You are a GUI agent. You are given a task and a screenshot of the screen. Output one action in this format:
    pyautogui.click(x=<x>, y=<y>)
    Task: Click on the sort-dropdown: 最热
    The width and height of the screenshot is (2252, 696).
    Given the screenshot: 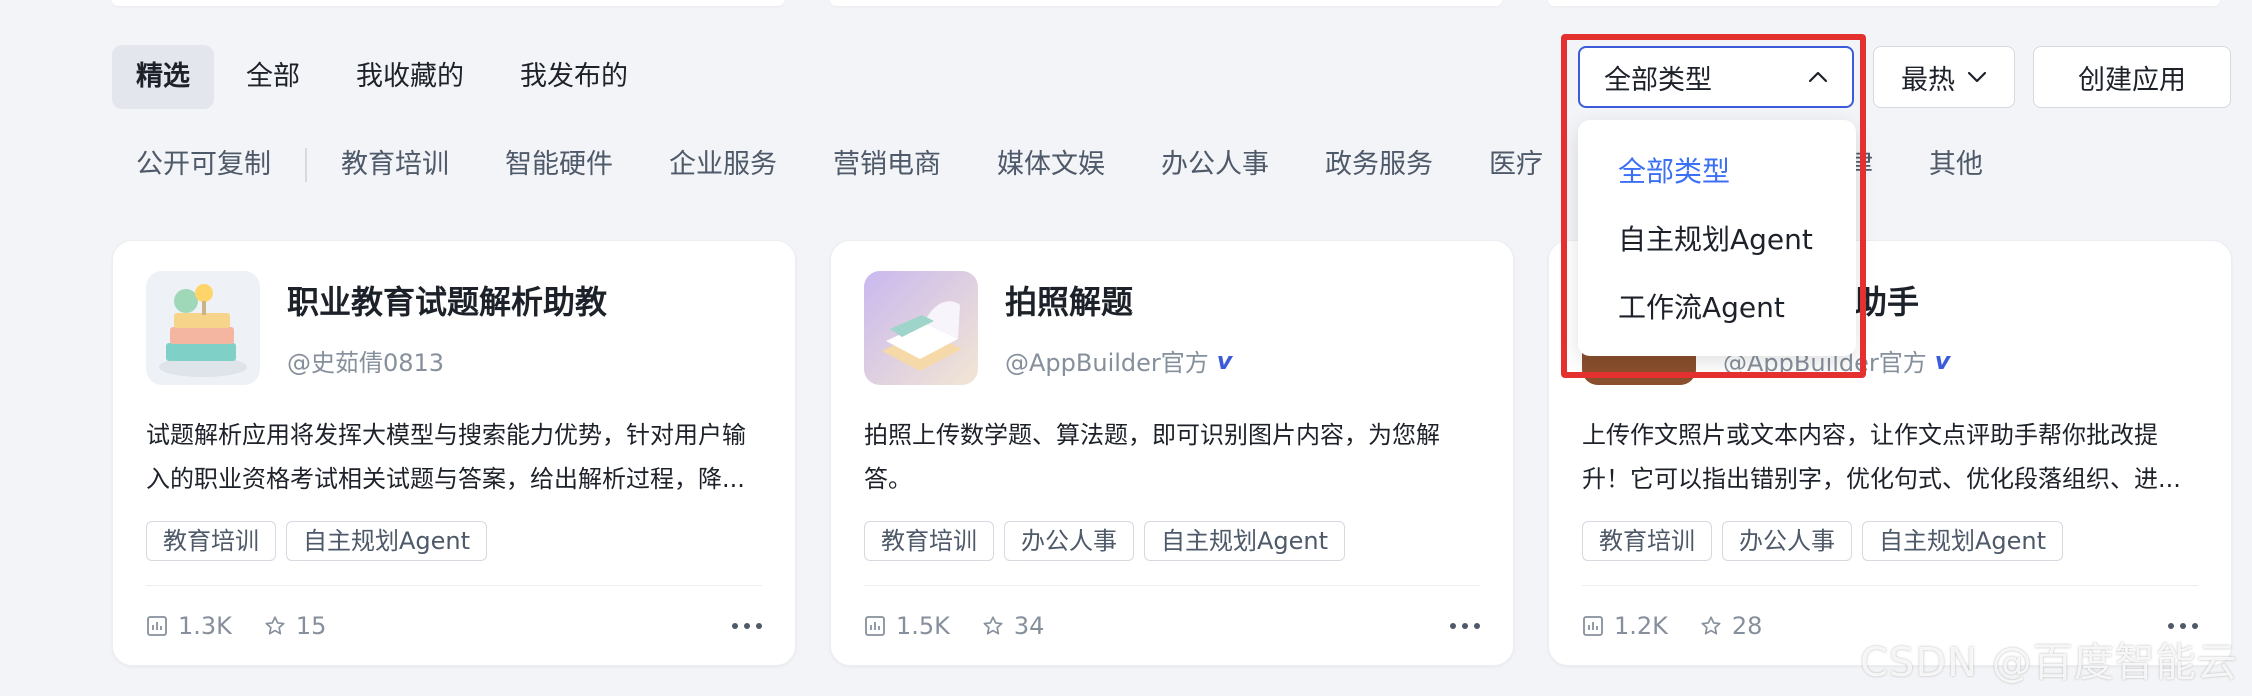 What is the action you would take?
    pyautogui.click(x=1944, y=77)
    